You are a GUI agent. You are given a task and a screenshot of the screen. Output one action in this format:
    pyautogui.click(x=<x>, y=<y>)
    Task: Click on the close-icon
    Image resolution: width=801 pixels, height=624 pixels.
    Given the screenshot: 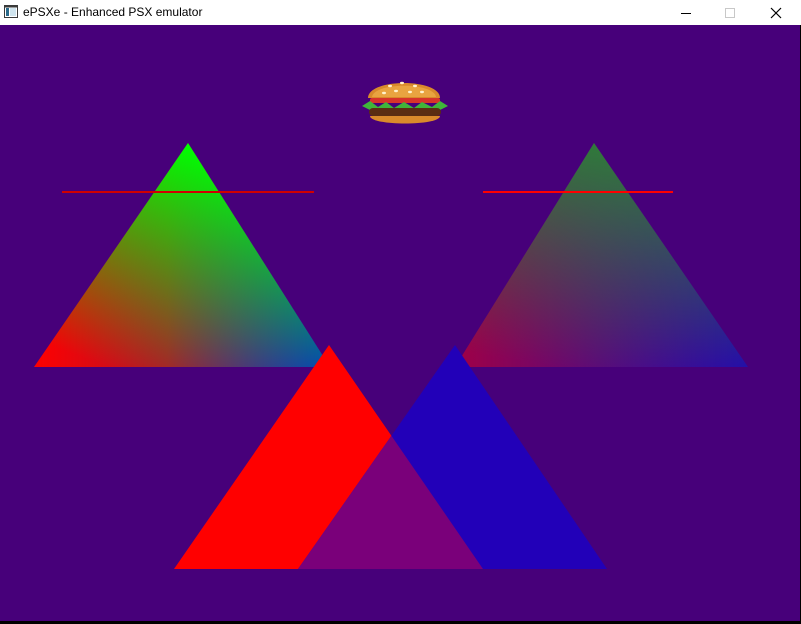 What is the action you would take?
    pyautogui.click(x=776, y=12)
    